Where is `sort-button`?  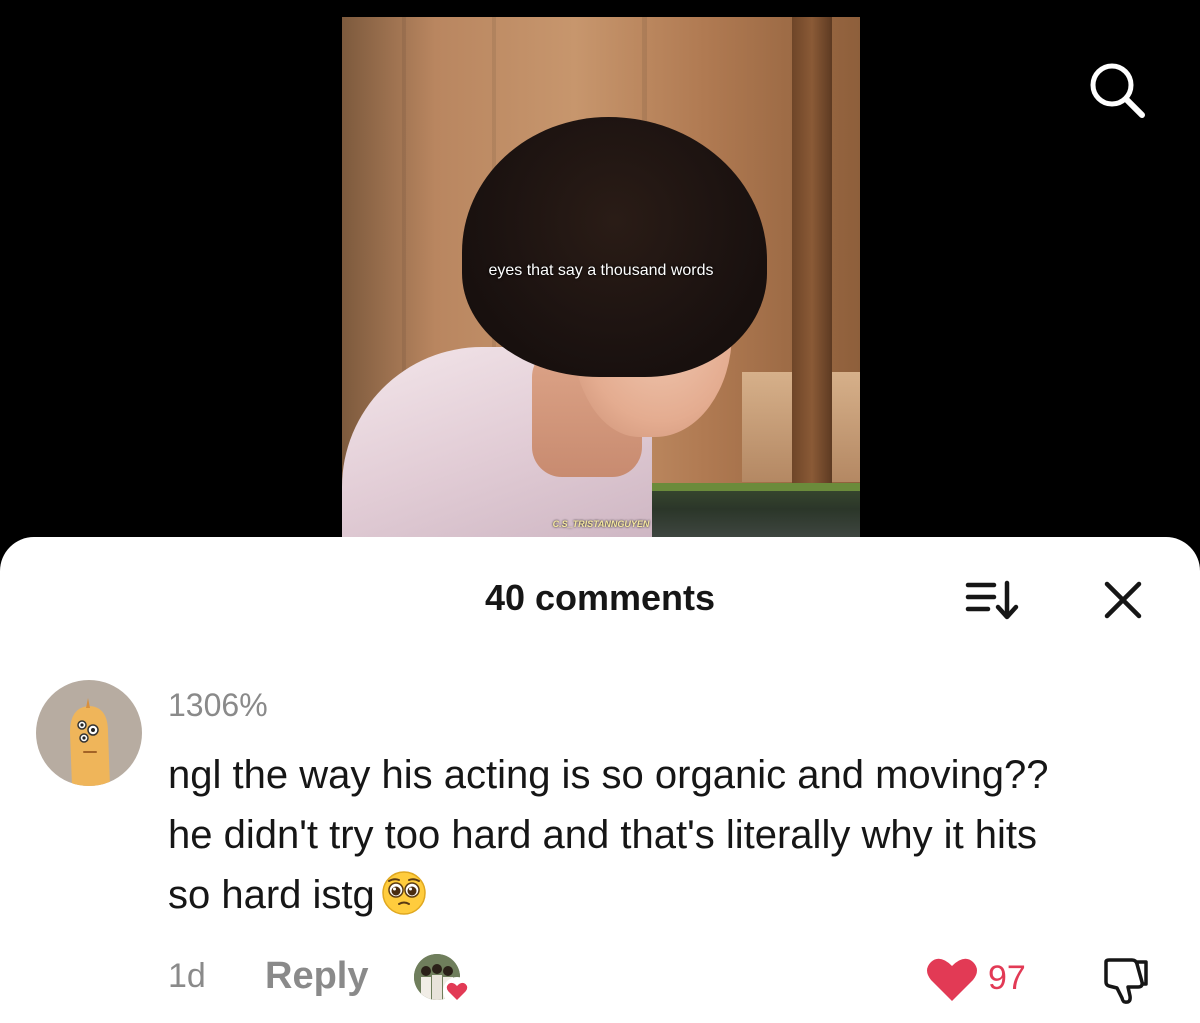 sort-button is located at coordinates (993, 600).